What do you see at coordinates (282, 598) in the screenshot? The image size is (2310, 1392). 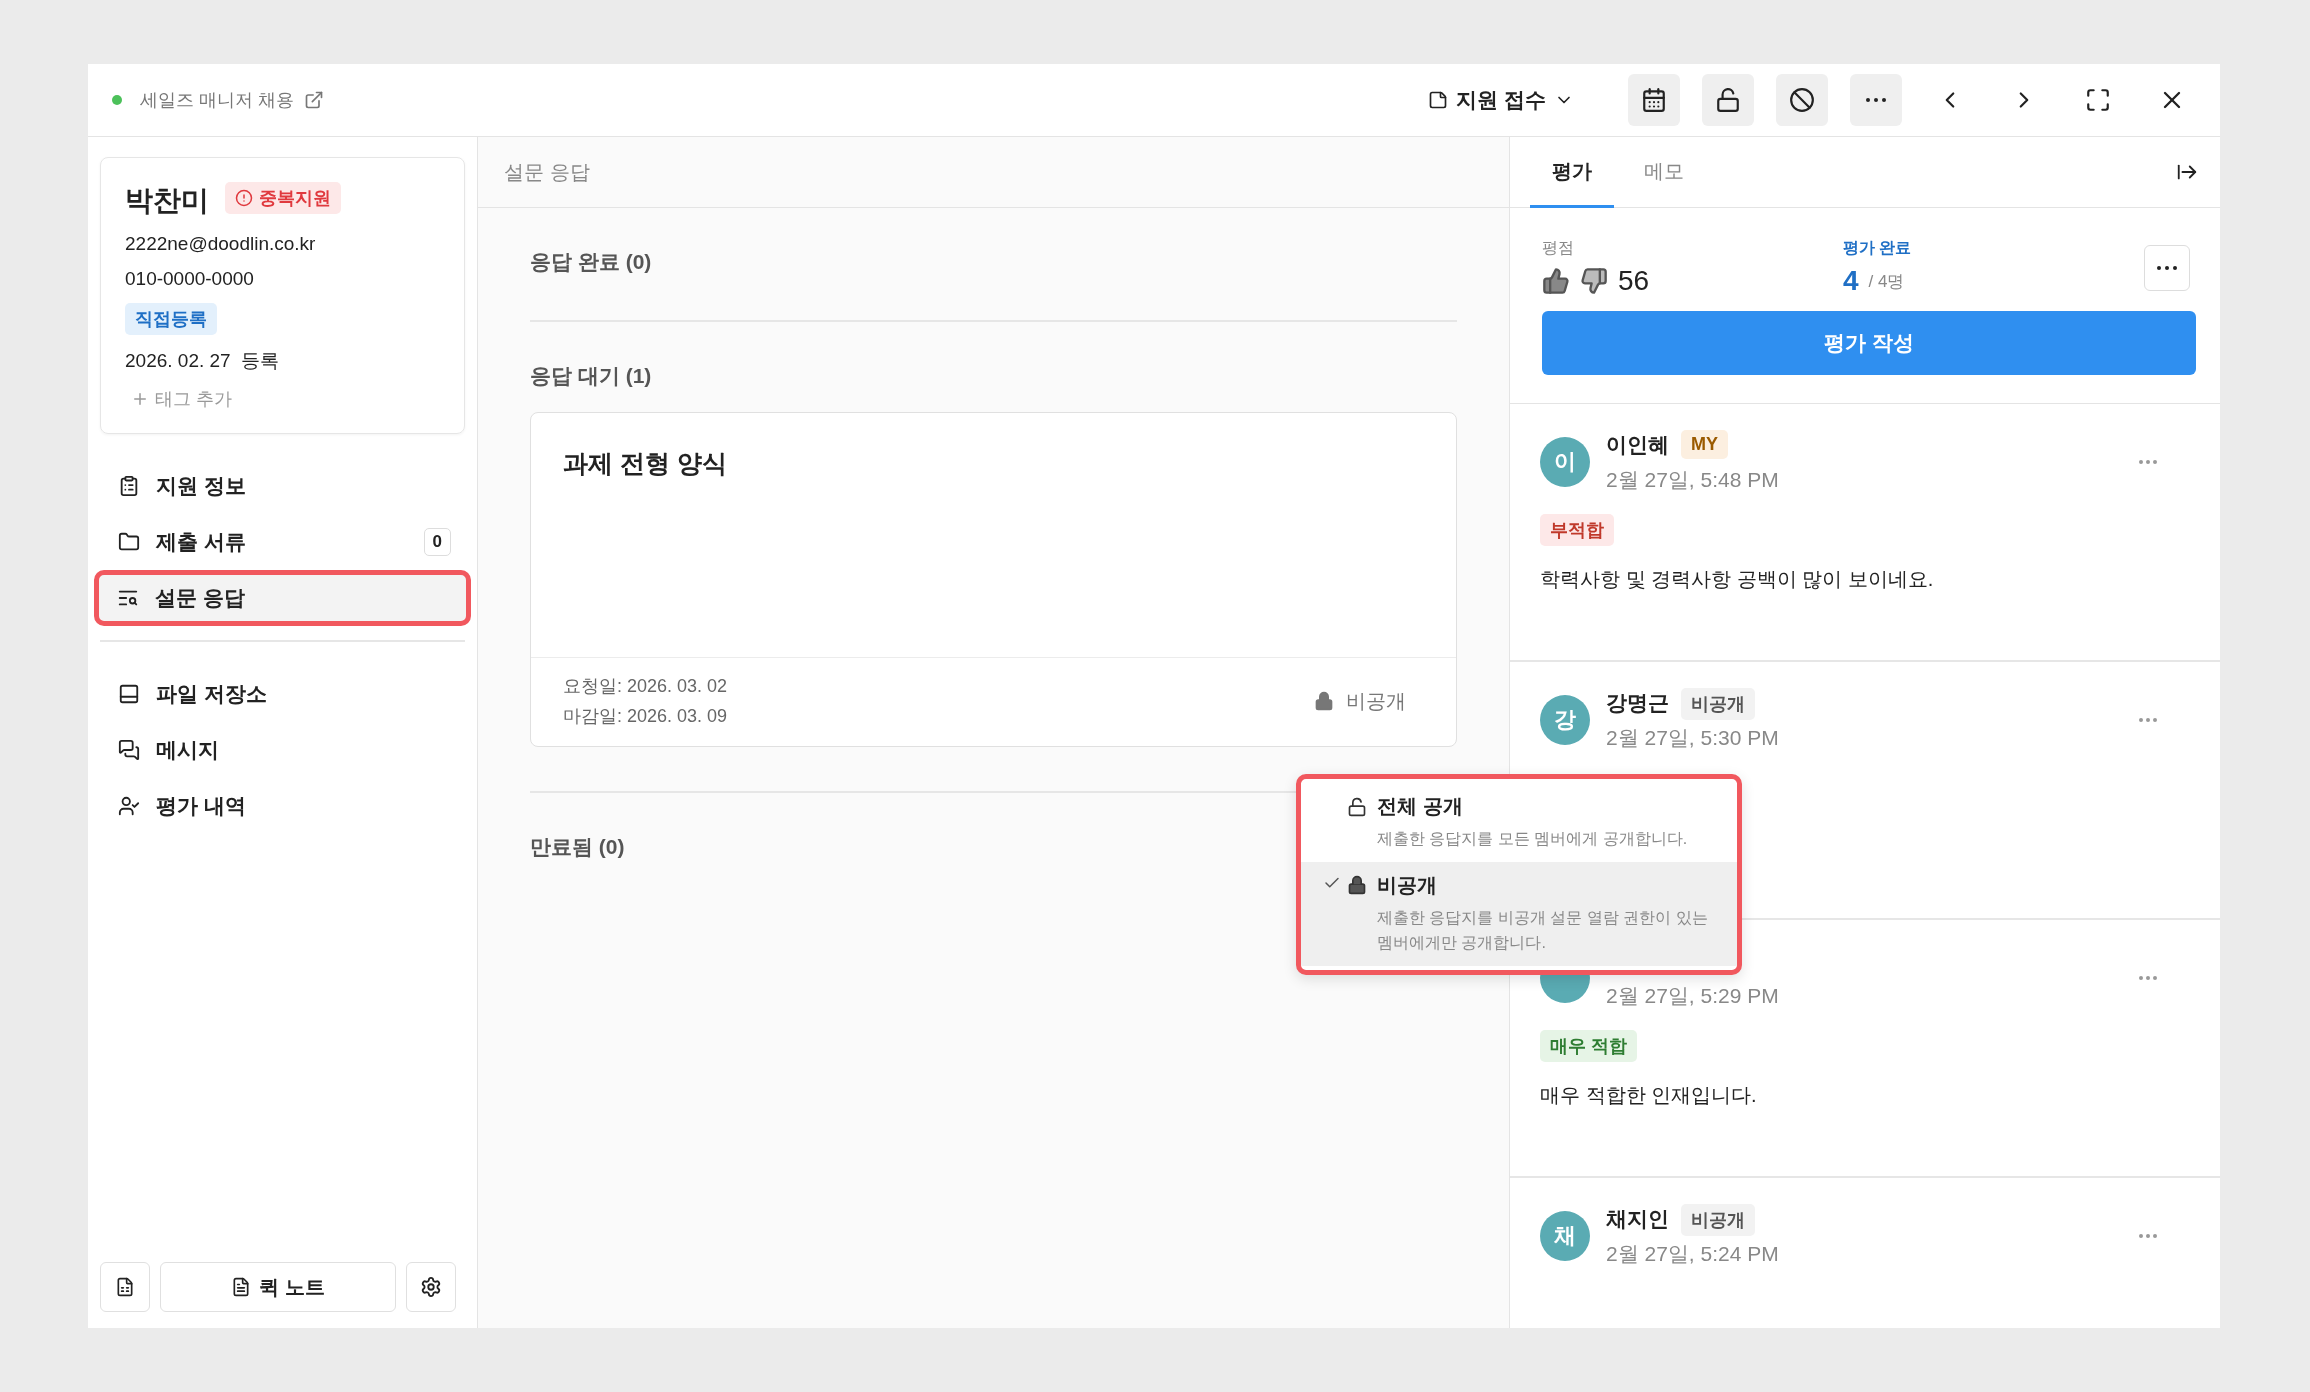 I see `nav-item: 설문 응답` at bounding box center [282, 598].